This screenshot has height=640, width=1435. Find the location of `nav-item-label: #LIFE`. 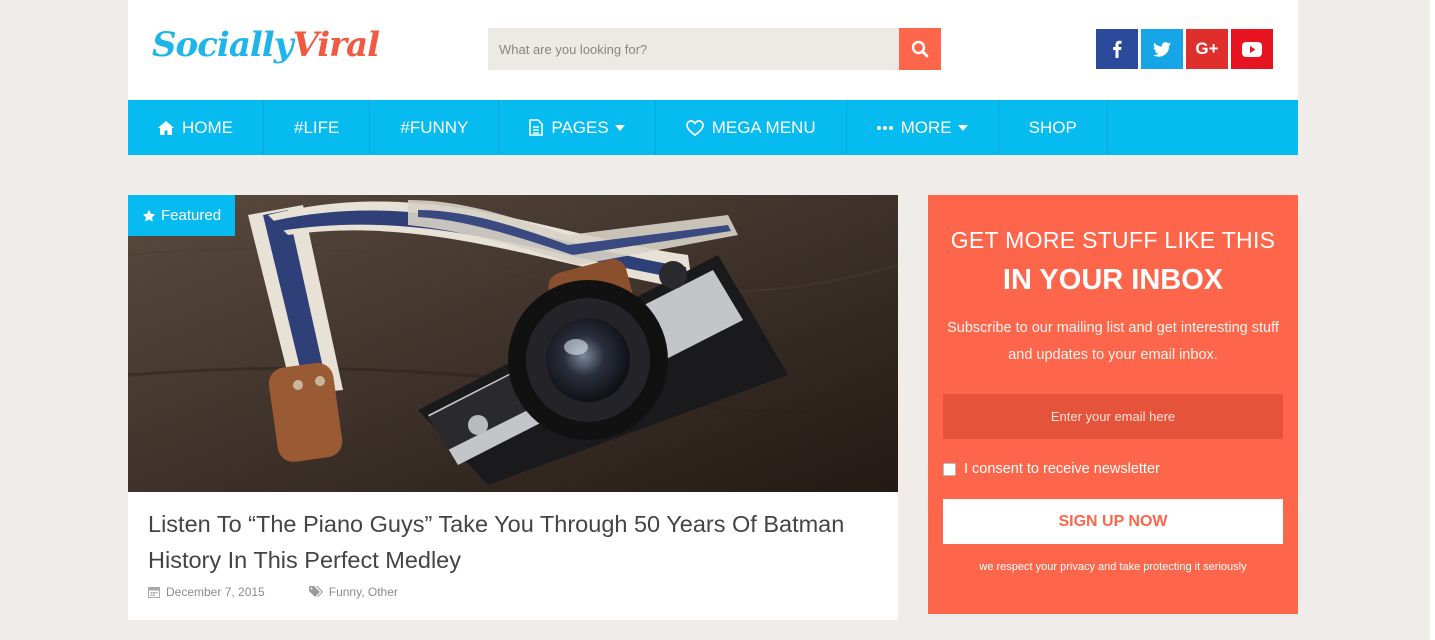

nav-item-label: #LIFE is located at coordinates (317, 127).